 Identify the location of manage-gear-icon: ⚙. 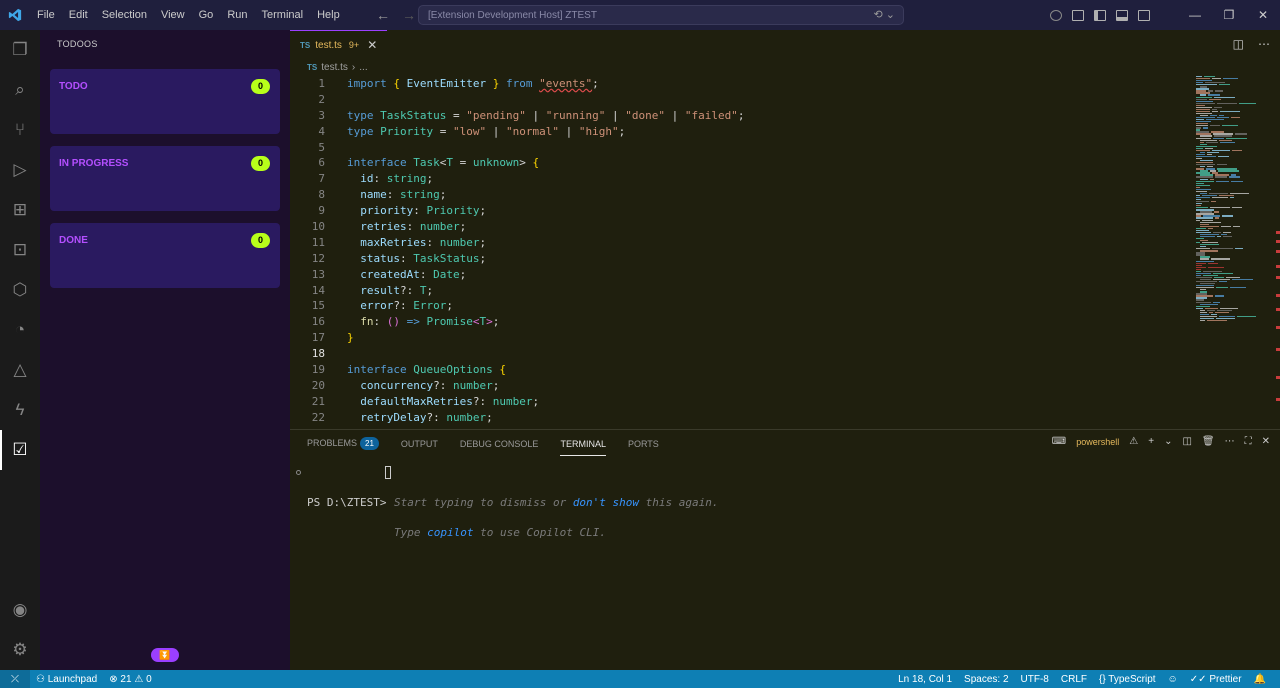
(20, 650).